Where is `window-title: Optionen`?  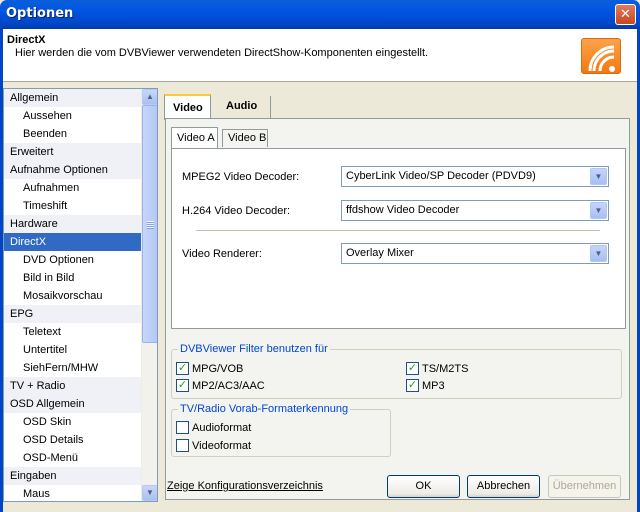
window-title: Optionen is located at coordinates (40, 13).